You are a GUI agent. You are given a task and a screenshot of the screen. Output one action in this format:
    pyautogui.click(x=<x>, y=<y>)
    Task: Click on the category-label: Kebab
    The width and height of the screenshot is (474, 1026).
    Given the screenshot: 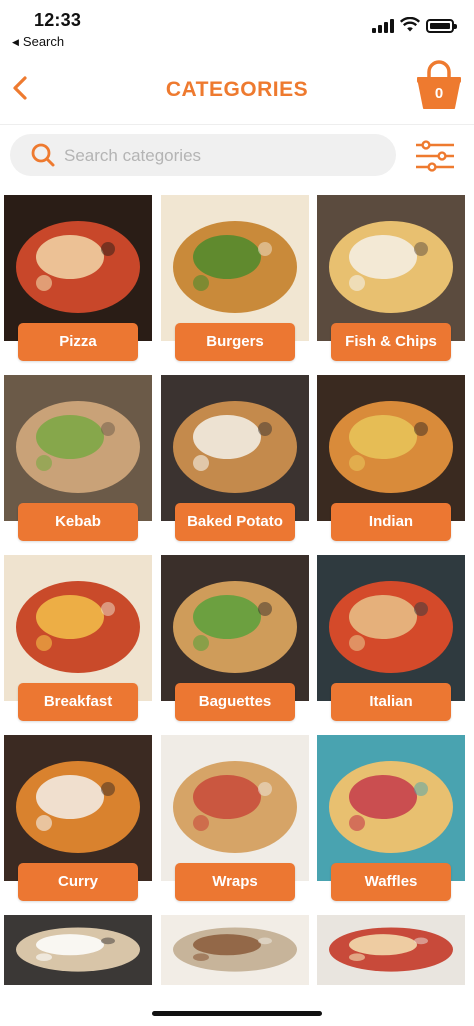 What is the action you would take?
    pyautogui.click(x=78, y=522)
    